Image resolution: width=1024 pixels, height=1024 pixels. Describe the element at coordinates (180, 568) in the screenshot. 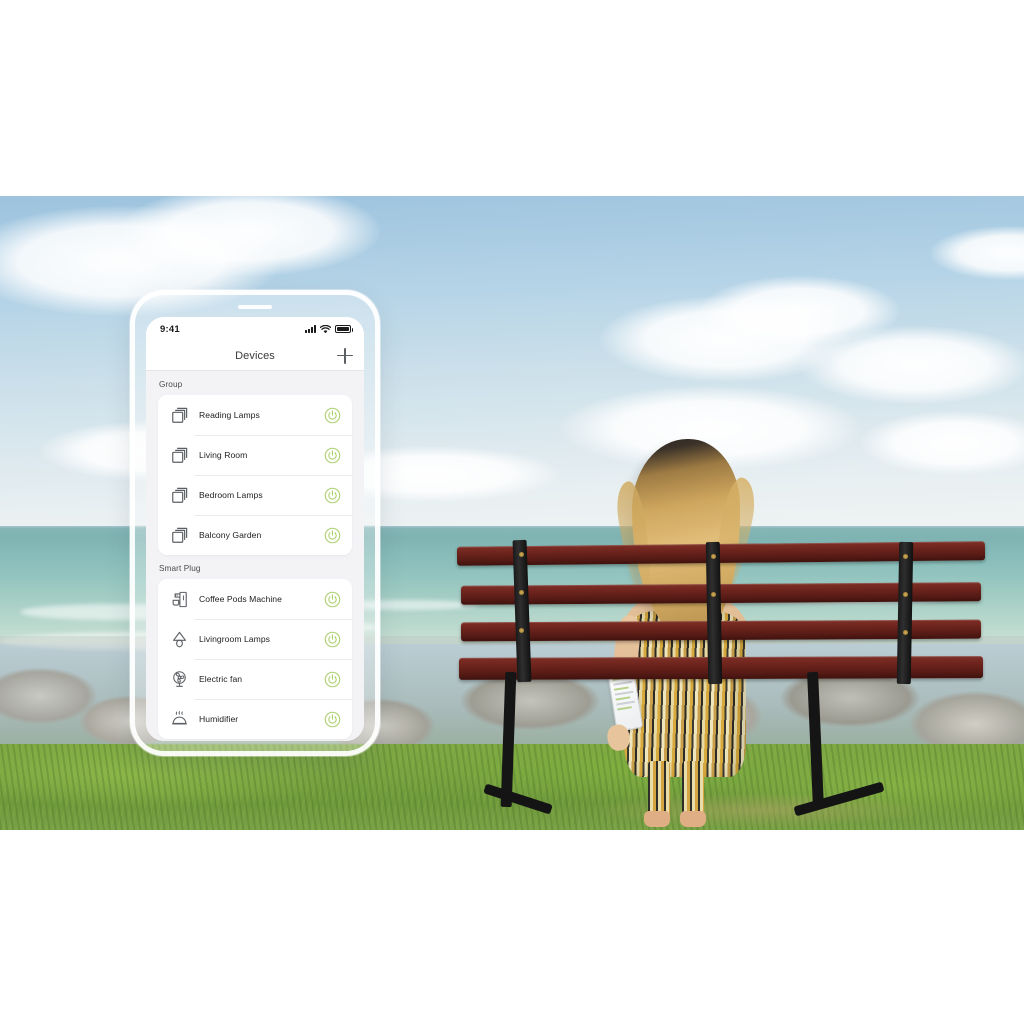

I see `section-header-smart-plug: Smart Plug` at that location.